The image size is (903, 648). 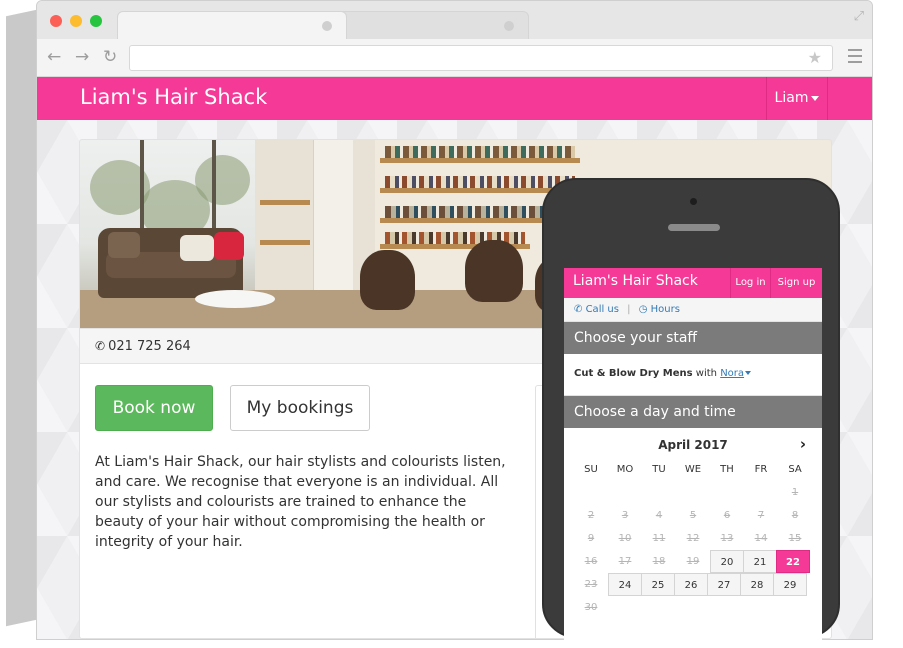 What do you see at coordinates (300, 408) in the screenshot?
I see `my-bookings-button: My bookings` at bounding box center [300, 408].